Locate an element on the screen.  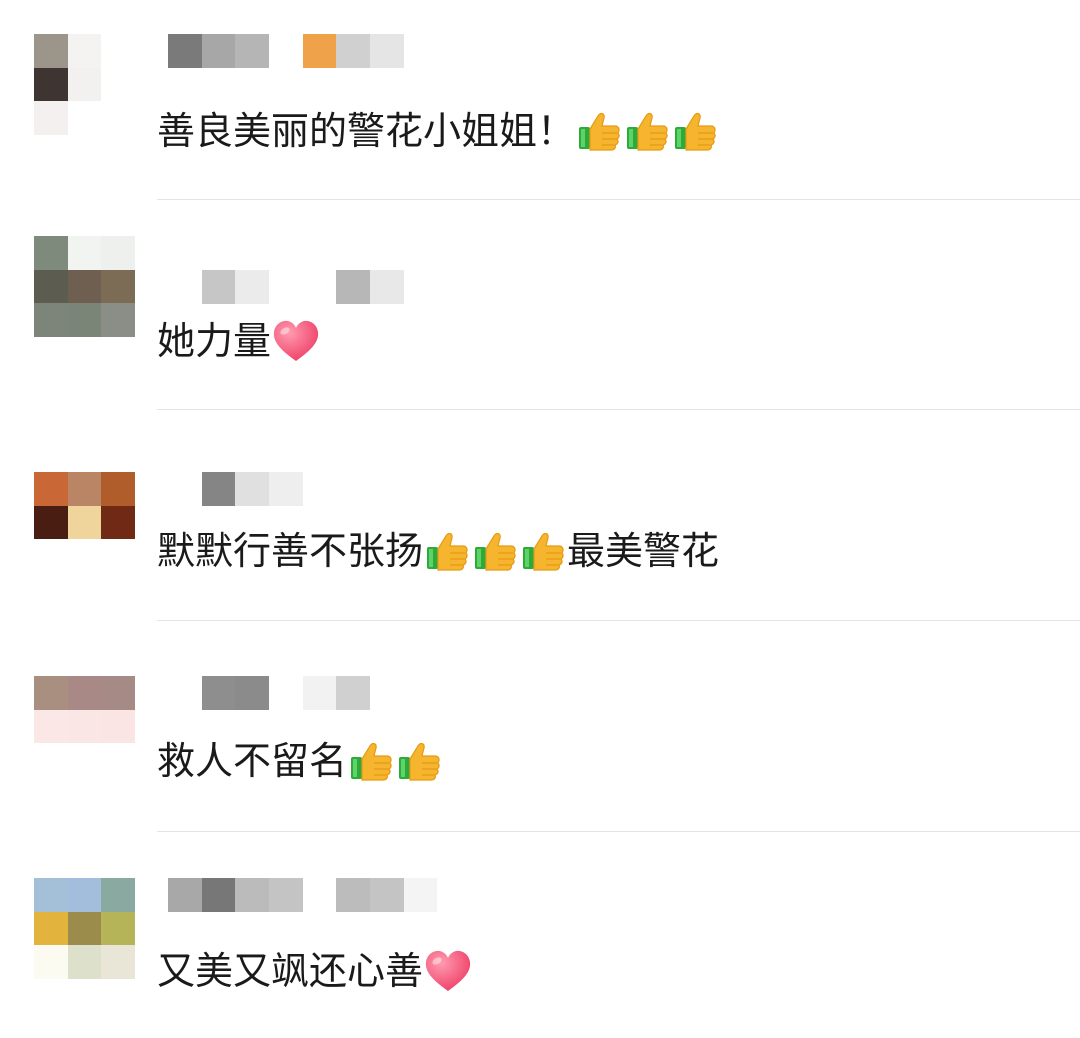
comment-text: 默默行善不张扬 最美警花 is located at coordinates (438, 551).